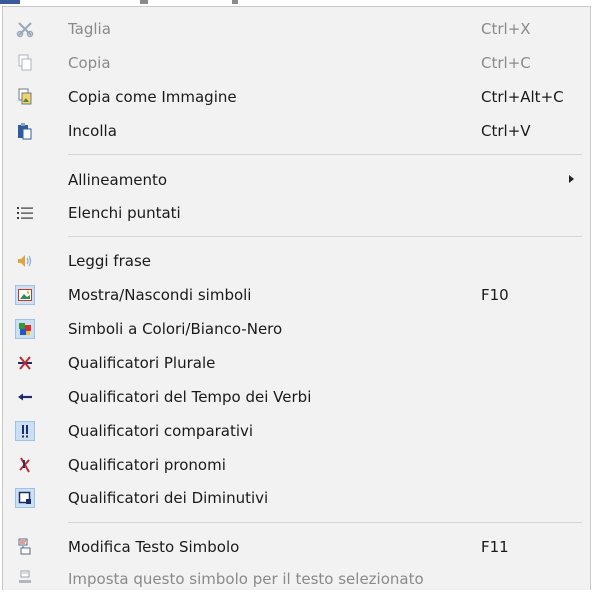 The image size is (599, 595). What do you see at coordinates (506, 131) in the screenshot?
I see `menu-item-shortcut: Ctrl+V` at bounding box center [506, 131].